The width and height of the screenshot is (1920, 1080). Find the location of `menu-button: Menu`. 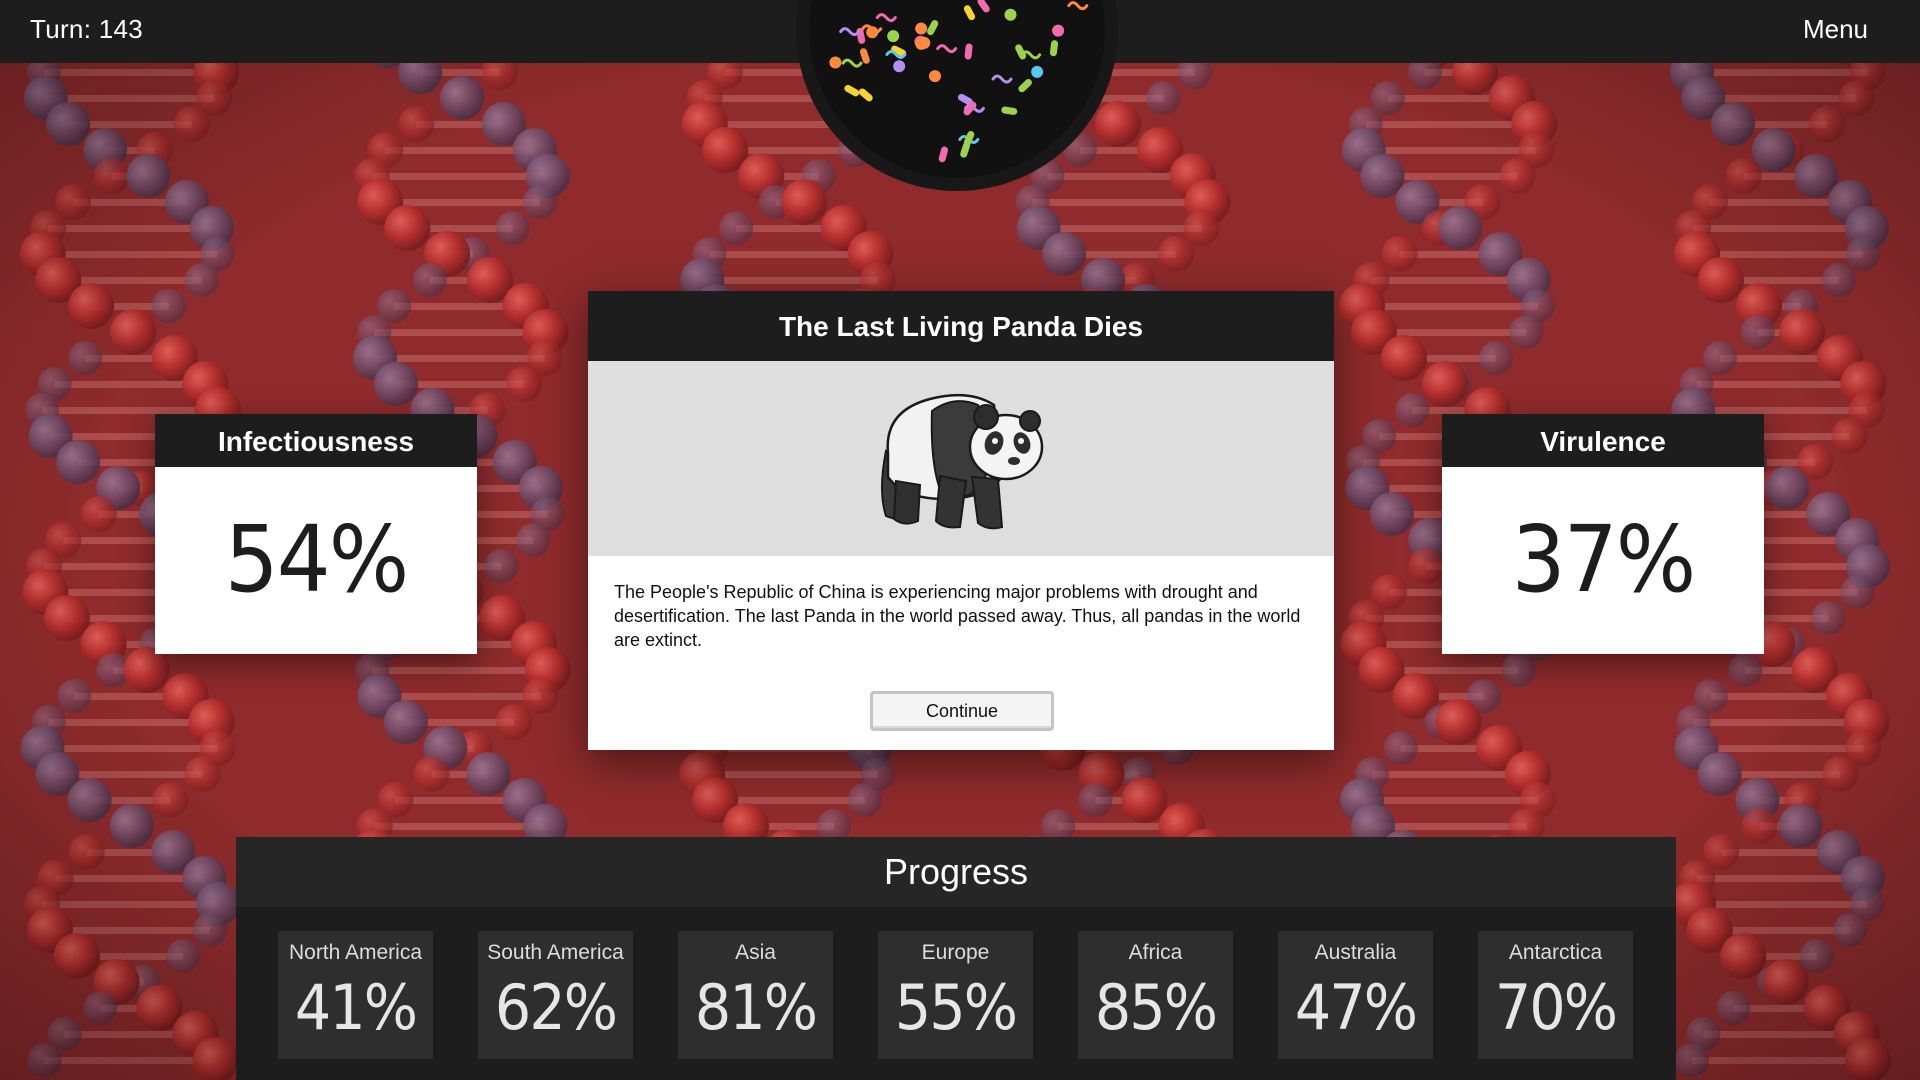

menu-button: Menu is located at coordinates (1835, 29).